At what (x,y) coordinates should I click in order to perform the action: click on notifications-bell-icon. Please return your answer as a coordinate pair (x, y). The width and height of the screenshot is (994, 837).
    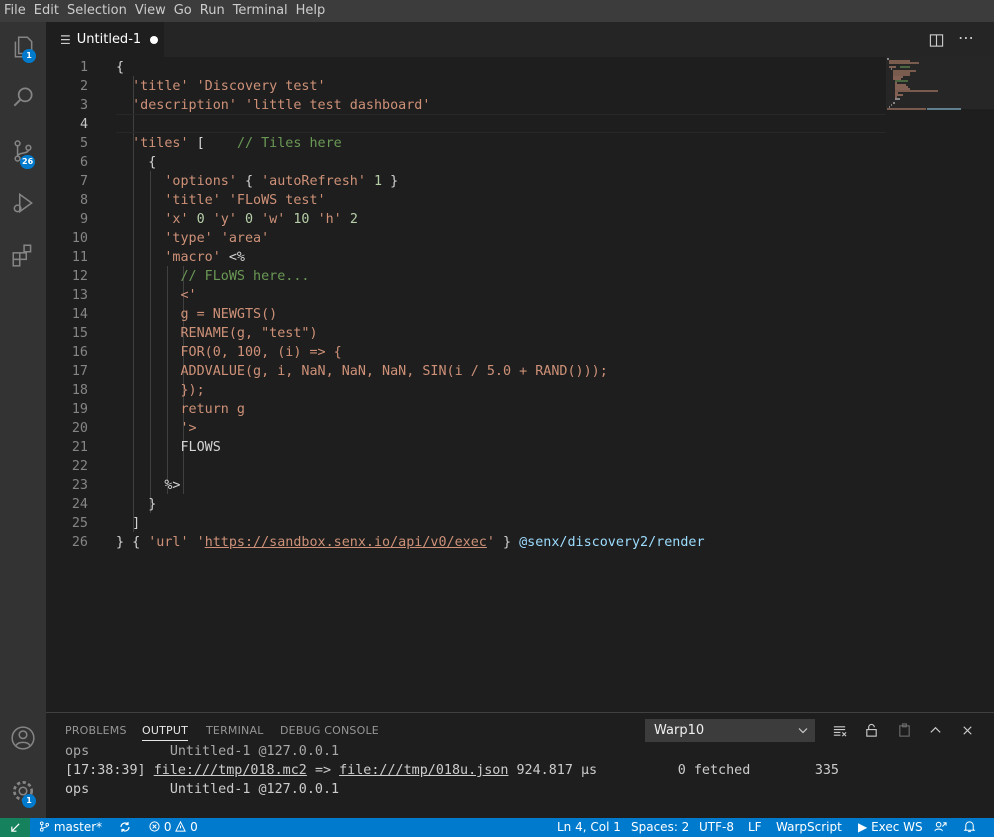
    Looking at the image, I should click on (969, 827).